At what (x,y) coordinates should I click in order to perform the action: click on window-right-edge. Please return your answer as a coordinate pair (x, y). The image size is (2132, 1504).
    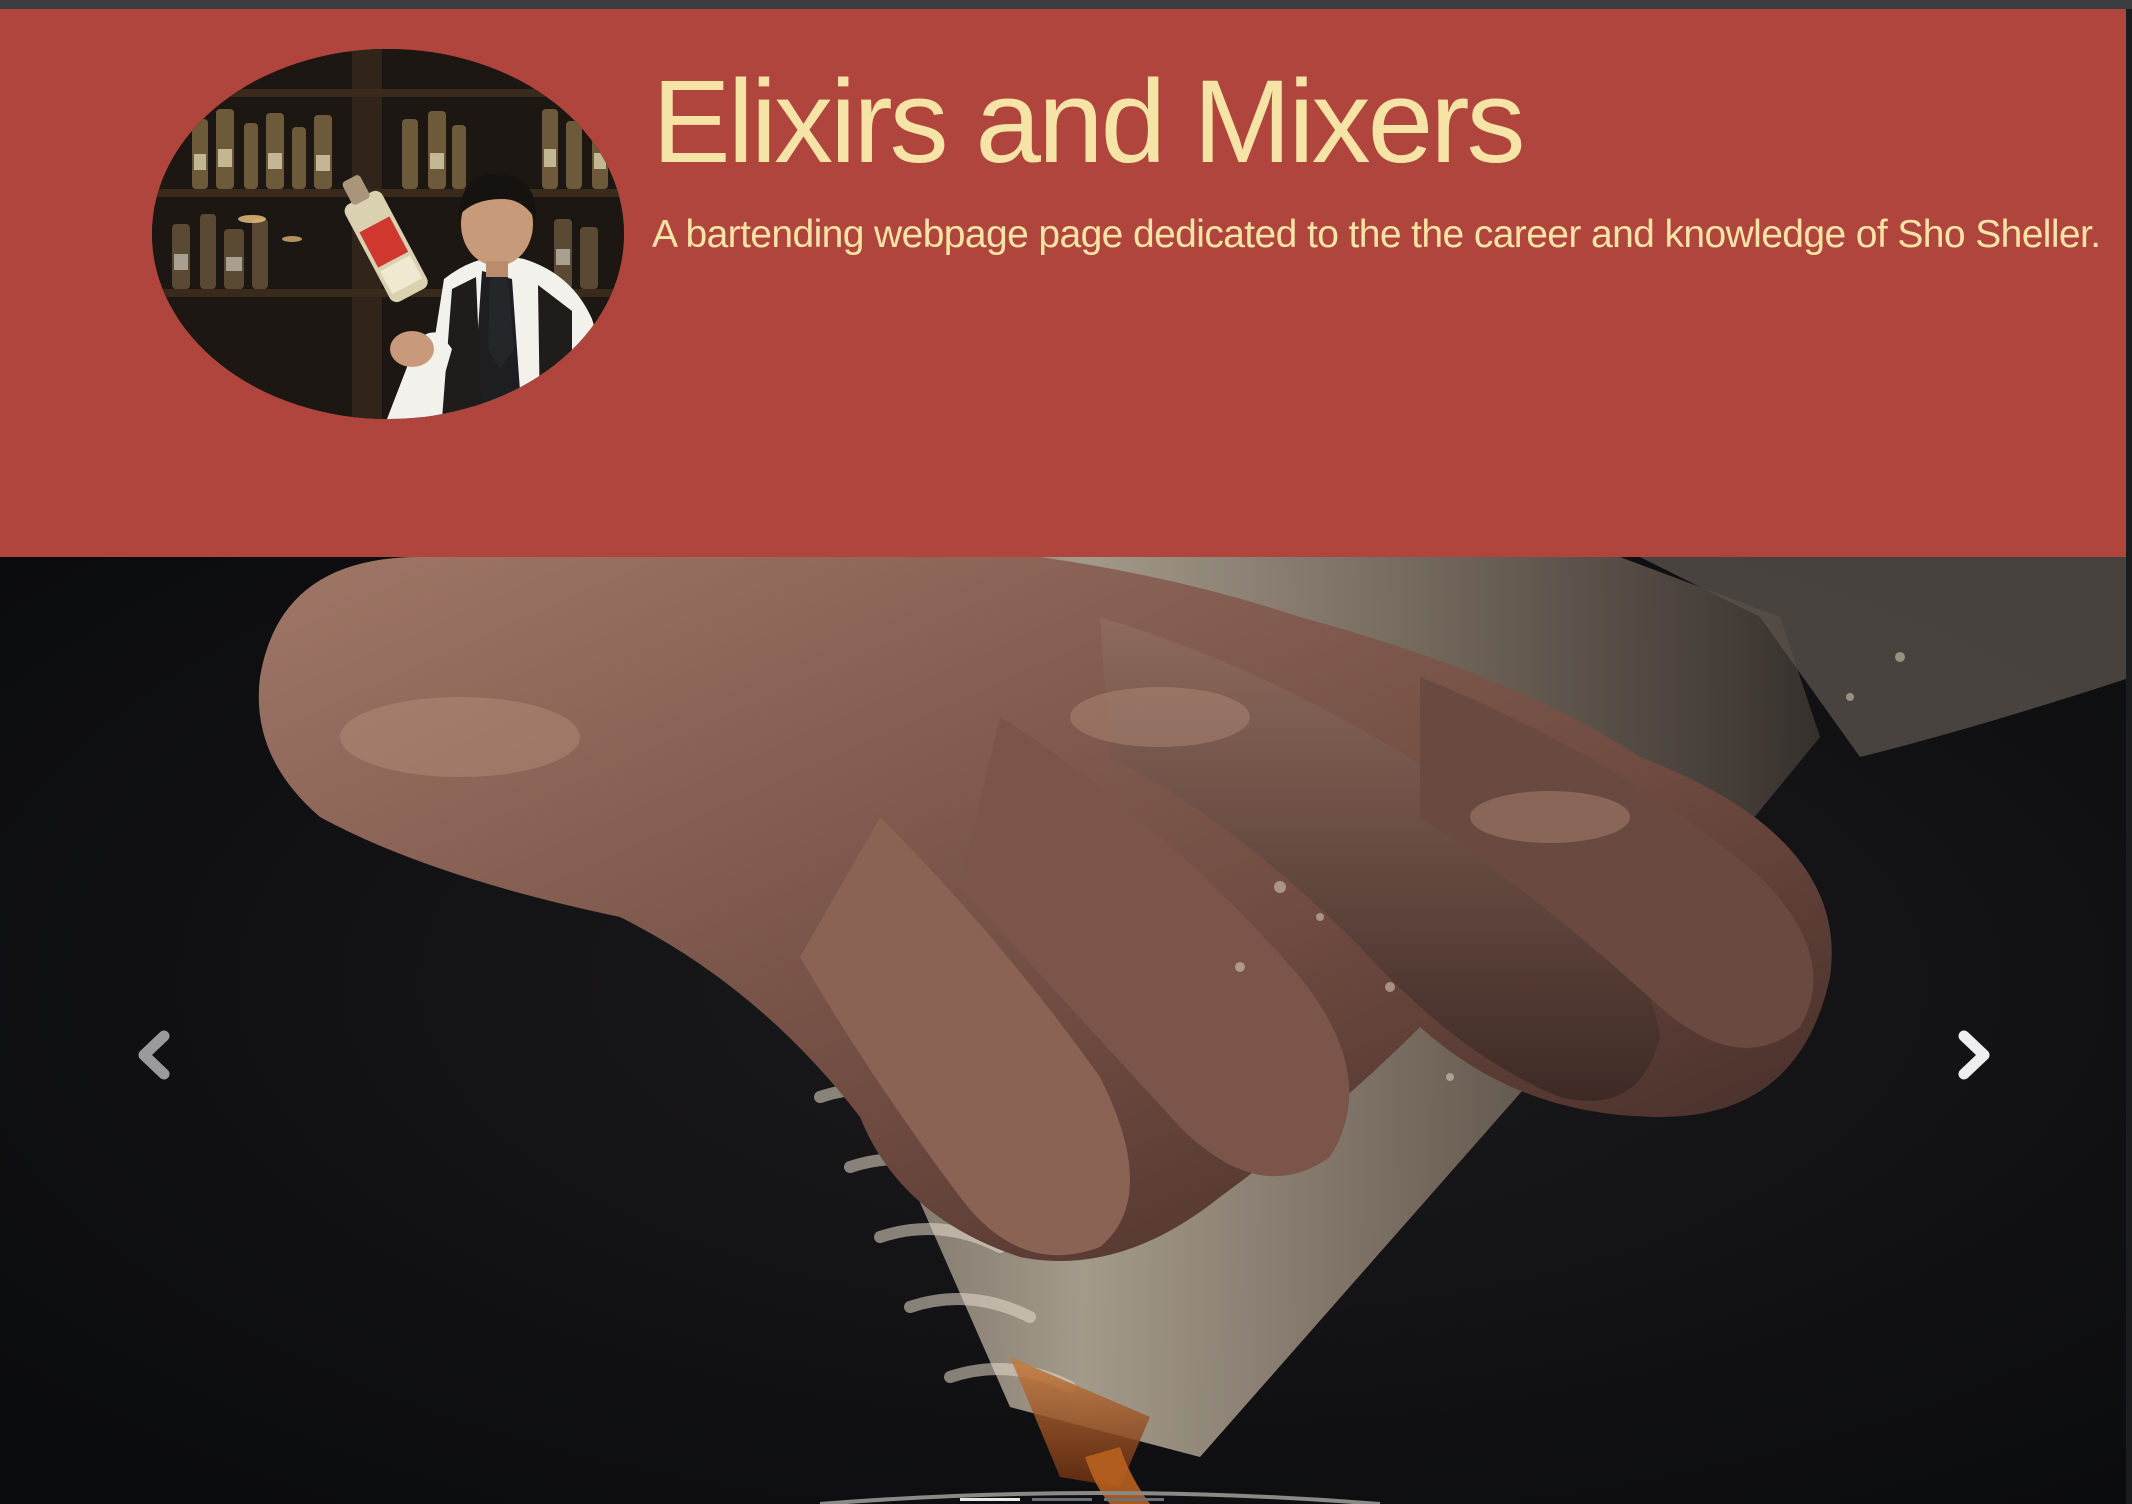
    Looking at the image, I should click on (2129, 756).